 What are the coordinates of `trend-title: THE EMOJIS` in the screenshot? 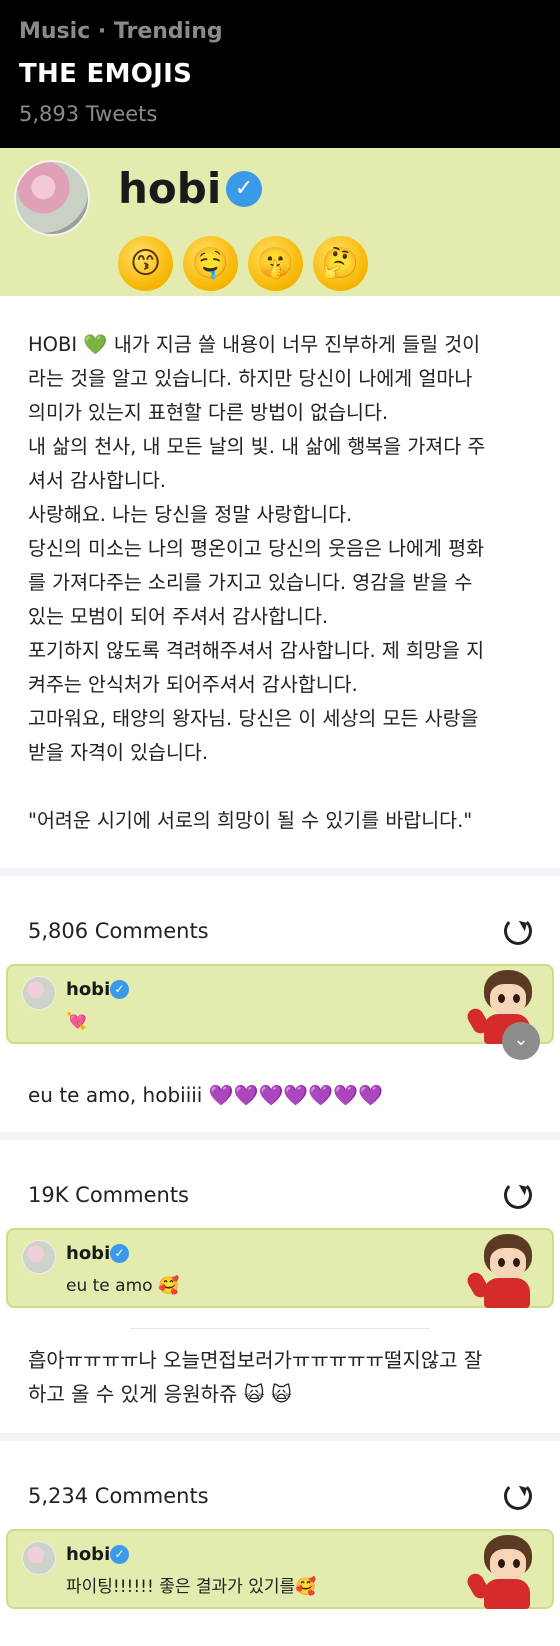 It's located at (280, 74).